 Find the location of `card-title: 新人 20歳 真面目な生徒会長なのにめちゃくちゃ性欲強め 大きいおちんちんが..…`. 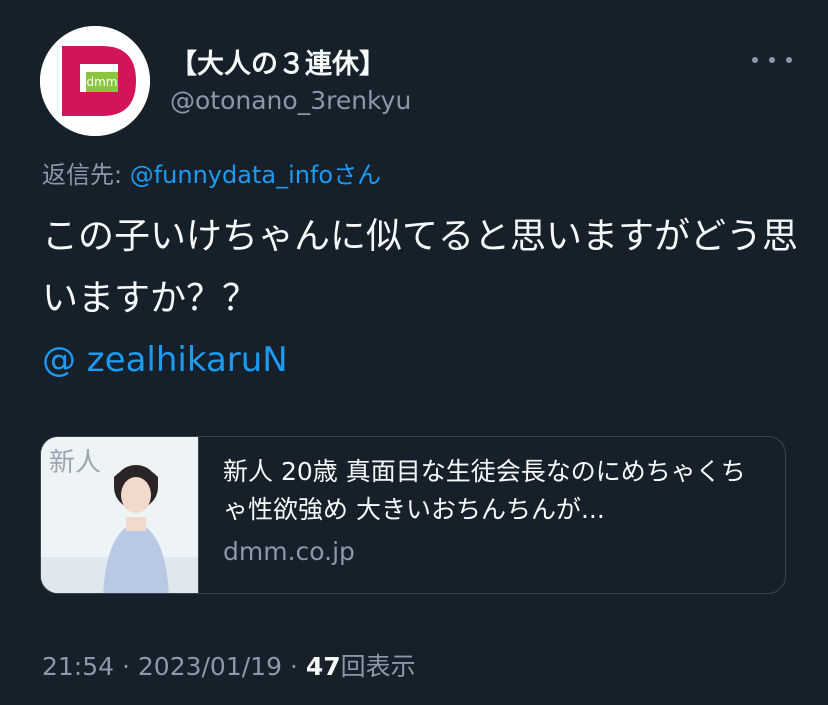

card-title: 新人 20歳 真面目な生徒会長なのにめちゃくちゃ性欲強め 大きいおちんちんが..… is located at coordinates (484, 490).